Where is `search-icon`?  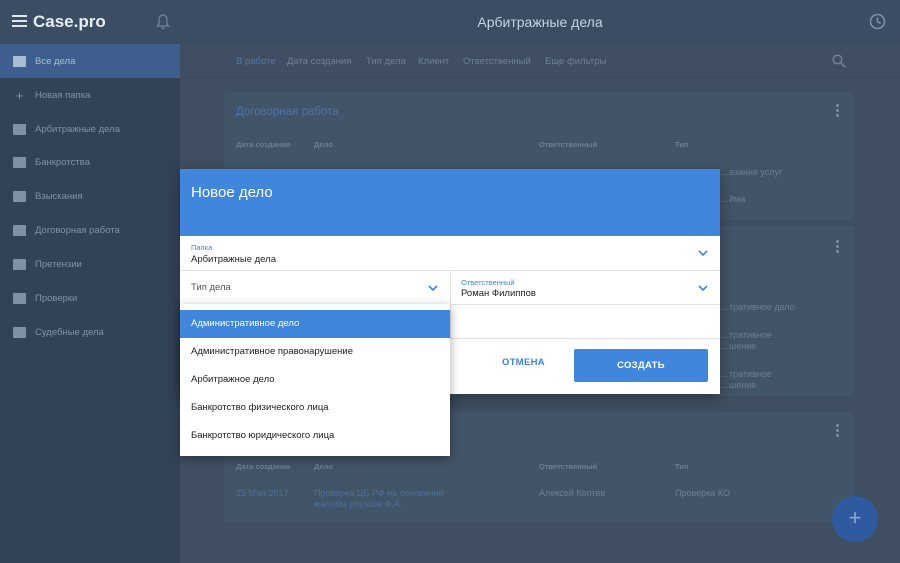
search-icon is located at coordinates (839, 61).